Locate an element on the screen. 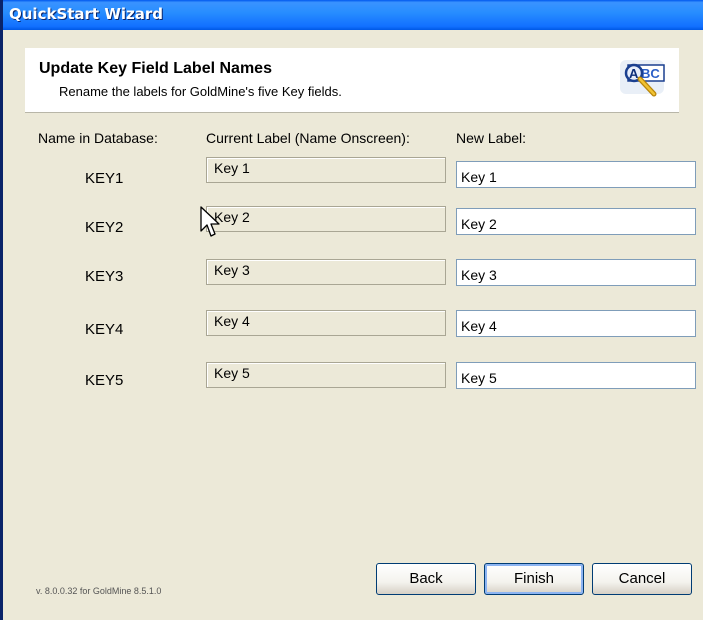  finish-button: Finish is located at coordinates (534, 579).